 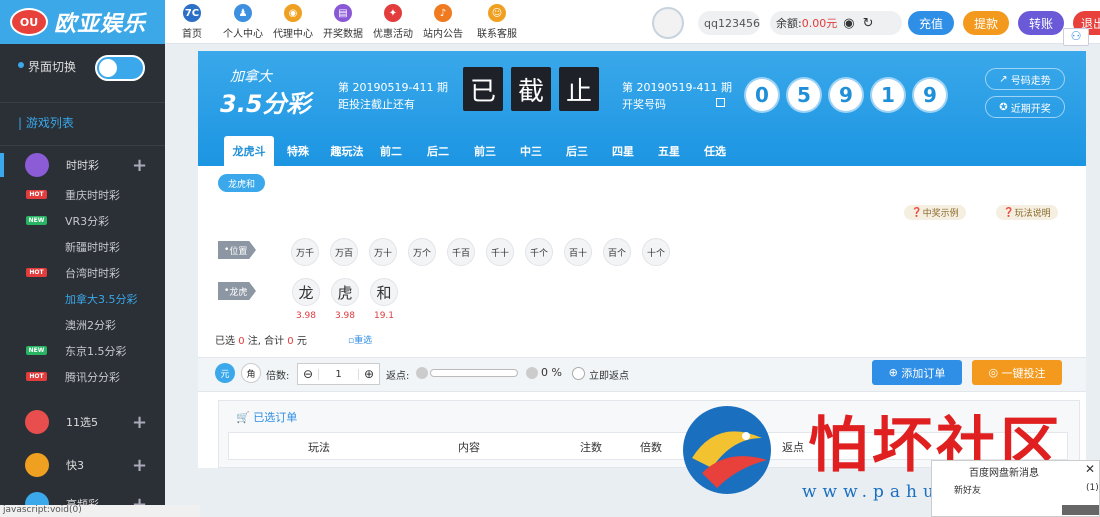 What do you see at coordinates (1025, 79) in the screenshot?
I see `trend-button: ↗ 号码走势` at bounding box center [1025, 79].